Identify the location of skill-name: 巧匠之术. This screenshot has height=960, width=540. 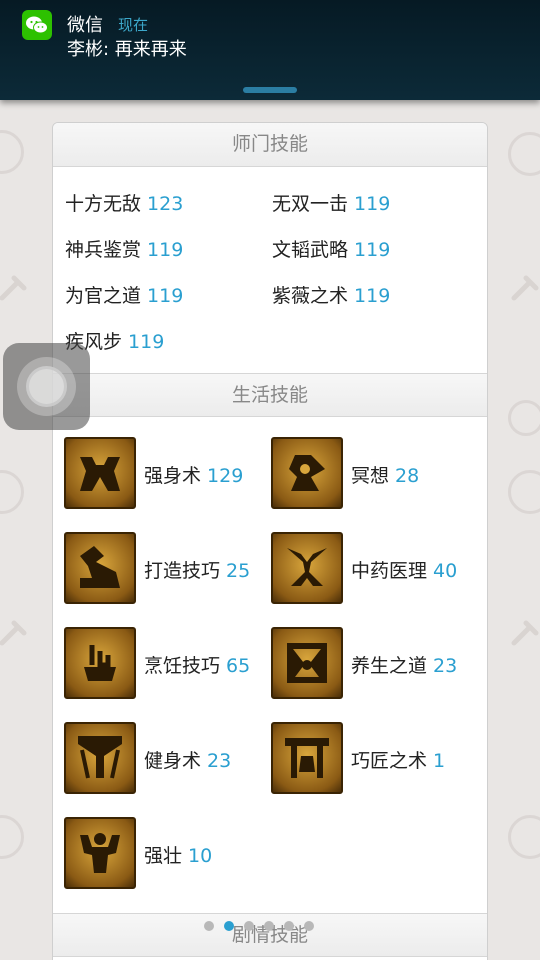
(389, 761).